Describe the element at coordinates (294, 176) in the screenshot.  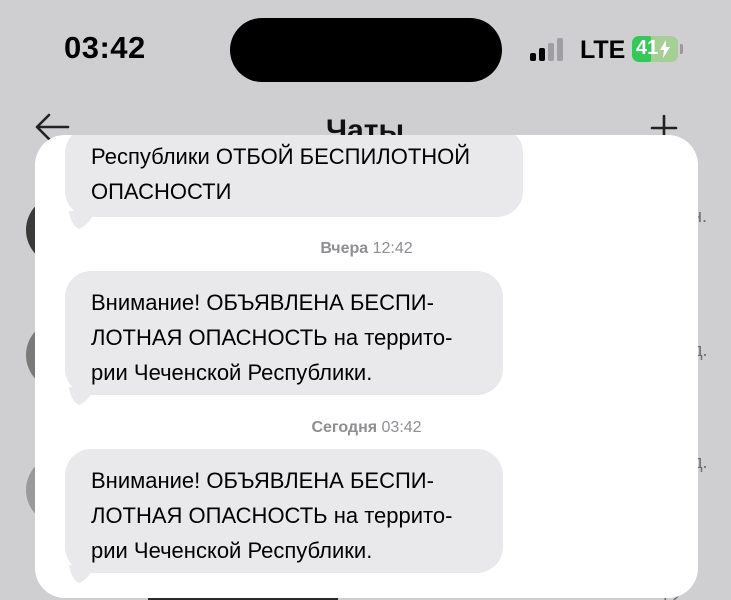
I see `message-bubble: Республики ОТБОЙ БЕСПИЛОТНОЙ ОПАСНОСТИ` at that location.